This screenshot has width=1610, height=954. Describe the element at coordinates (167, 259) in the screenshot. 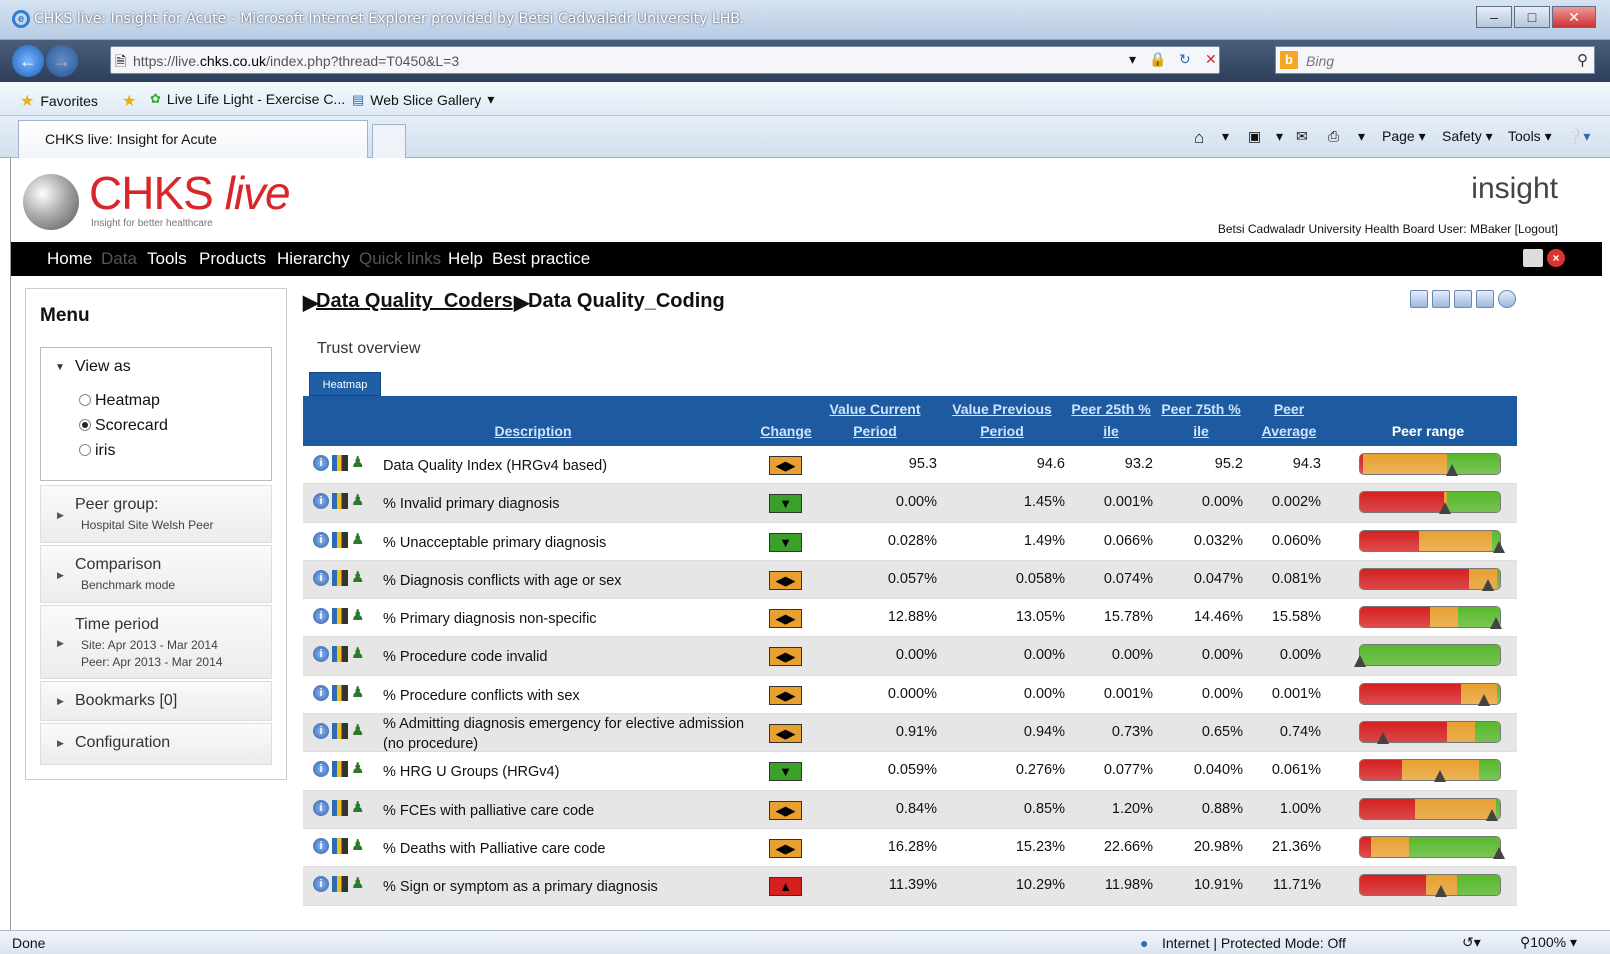

I see `nav-item-tools: Tools` at that location.